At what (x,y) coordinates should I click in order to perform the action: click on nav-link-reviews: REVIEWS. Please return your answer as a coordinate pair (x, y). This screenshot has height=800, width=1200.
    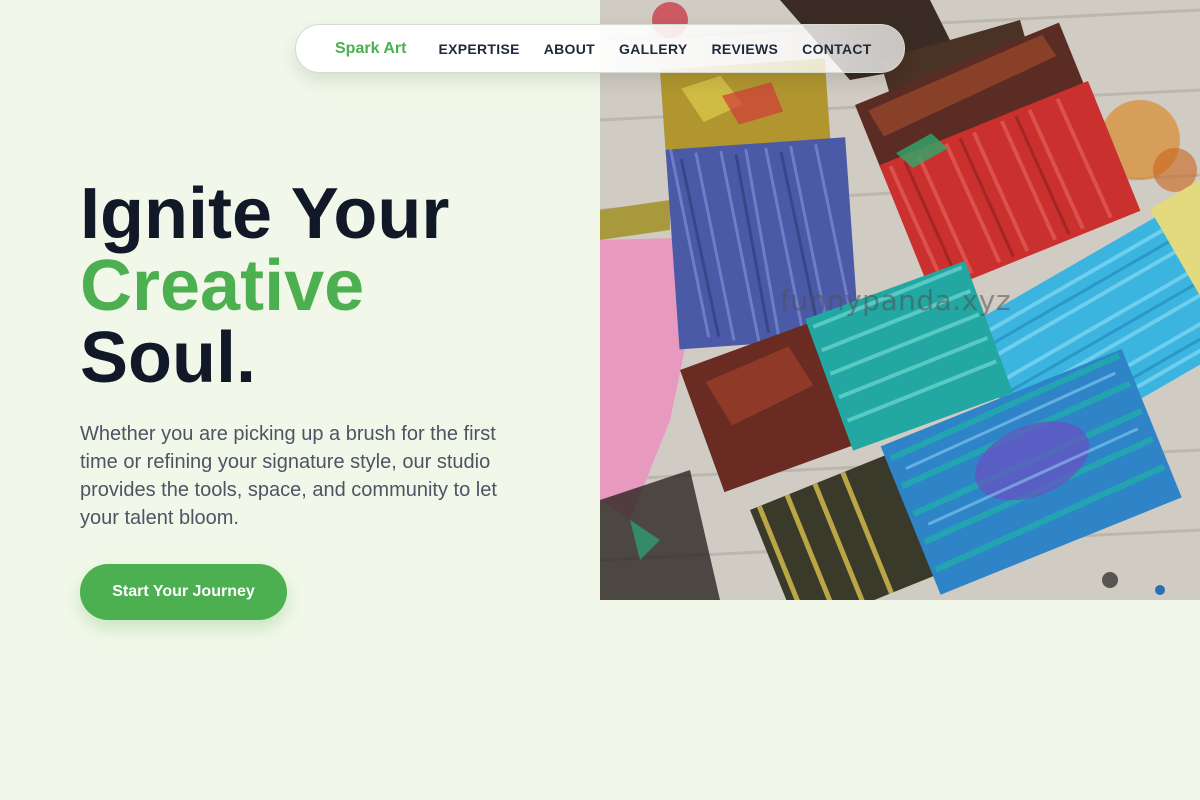
    Looking at the image, I should click on (744, 49).